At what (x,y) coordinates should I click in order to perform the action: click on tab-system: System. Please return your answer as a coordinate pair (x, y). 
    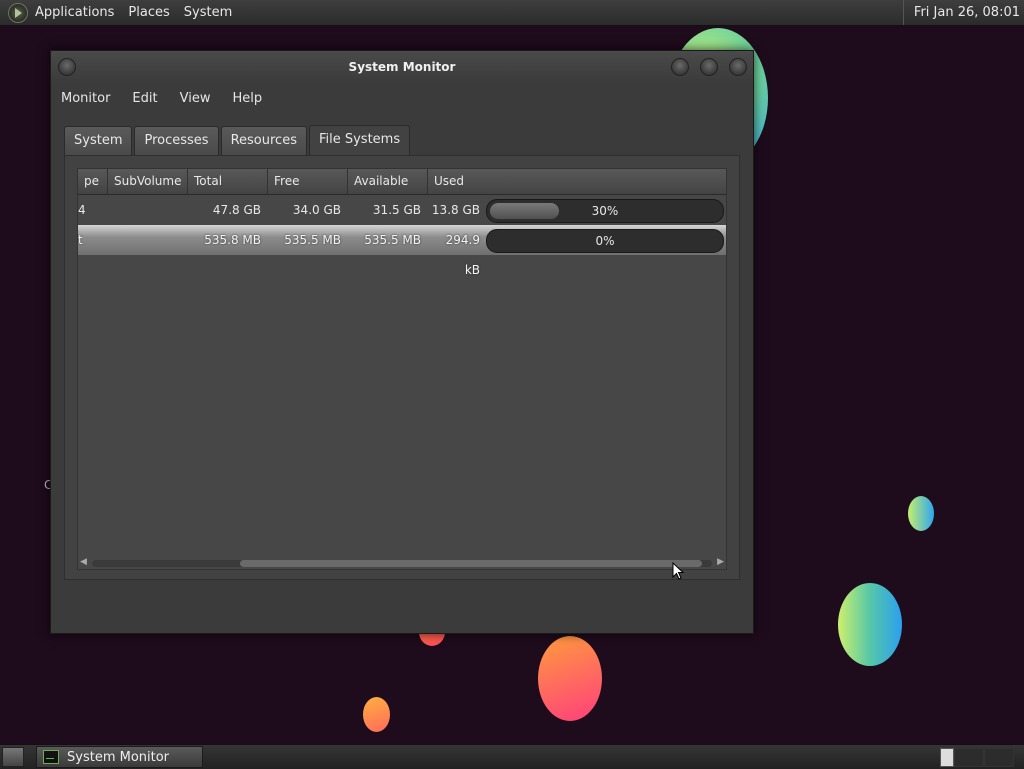
    Looking at the image, I should click on (98, 140).